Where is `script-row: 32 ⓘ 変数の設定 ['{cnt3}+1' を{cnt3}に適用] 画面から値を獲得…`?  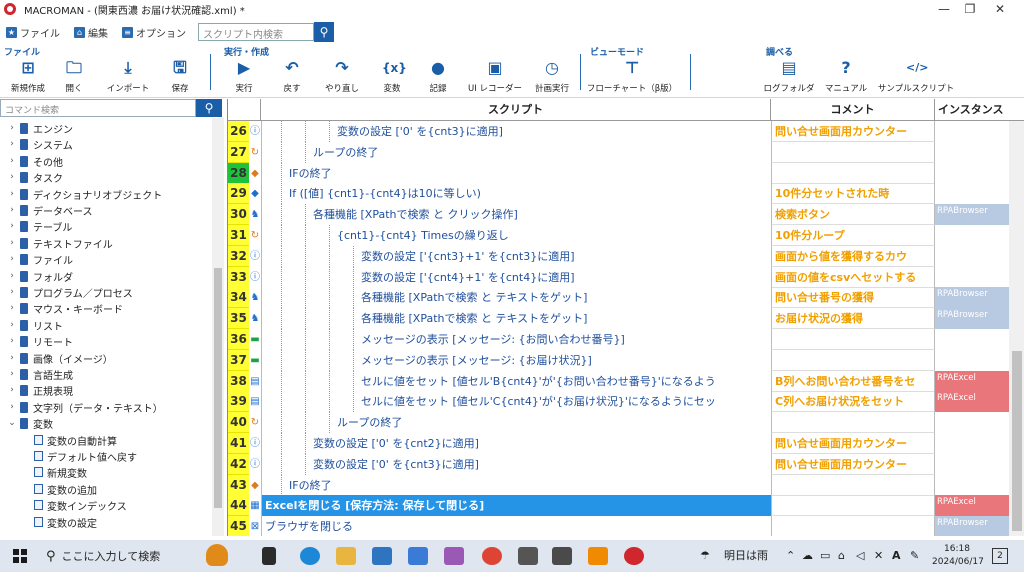
script-row: 32 ⓘ 変数の設定 ['{cnt3}+1' を{cnt3}に適用] 画面から値を獲得… is located at coordinates (626, 256).